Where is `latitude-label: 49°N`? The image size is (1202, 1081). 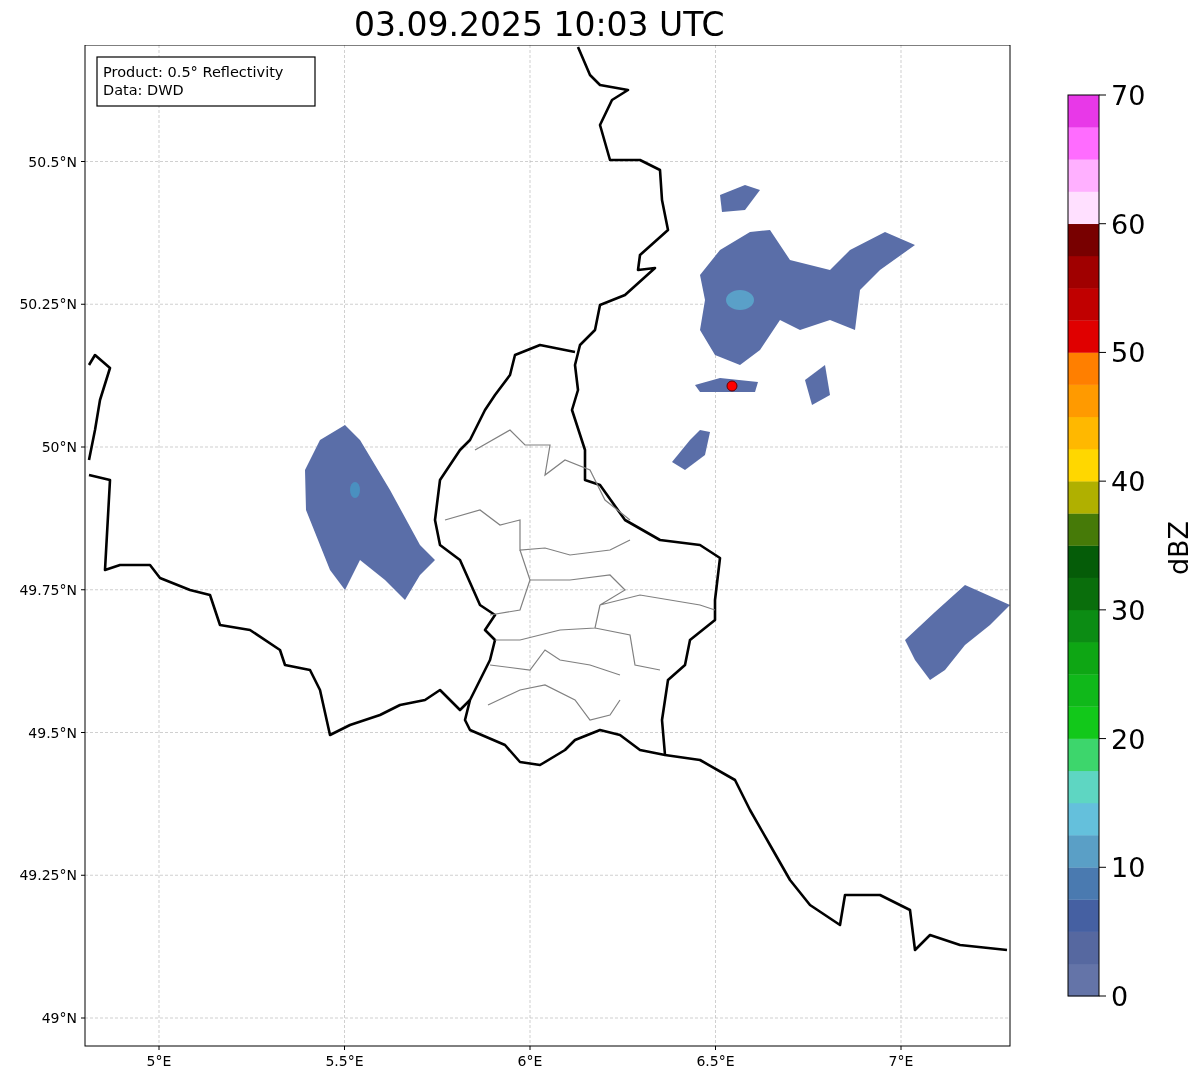 latitude-label: 49°N is located at coordinates (59, 1018).